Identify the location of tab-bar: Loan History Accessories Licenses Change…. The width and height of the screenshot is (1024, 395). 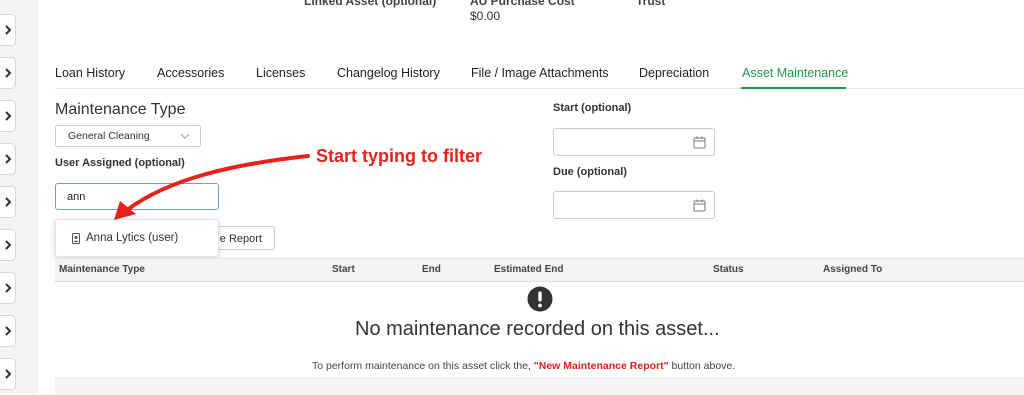
(539, 74).